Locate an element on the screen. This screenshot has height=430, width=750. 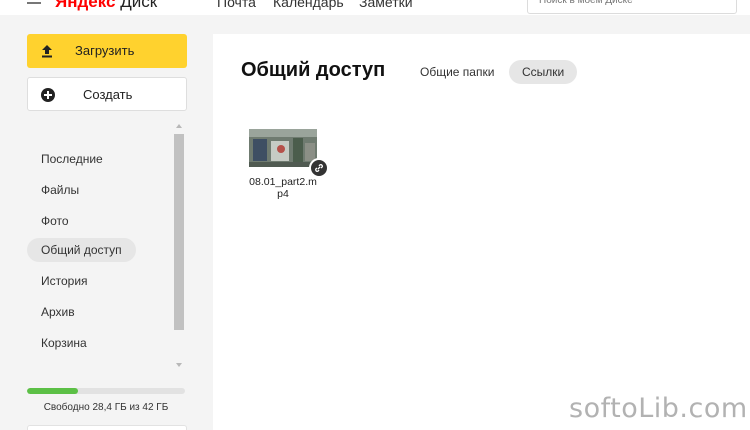
nav-calendar: Календарь is located at coordinates (308, 5).